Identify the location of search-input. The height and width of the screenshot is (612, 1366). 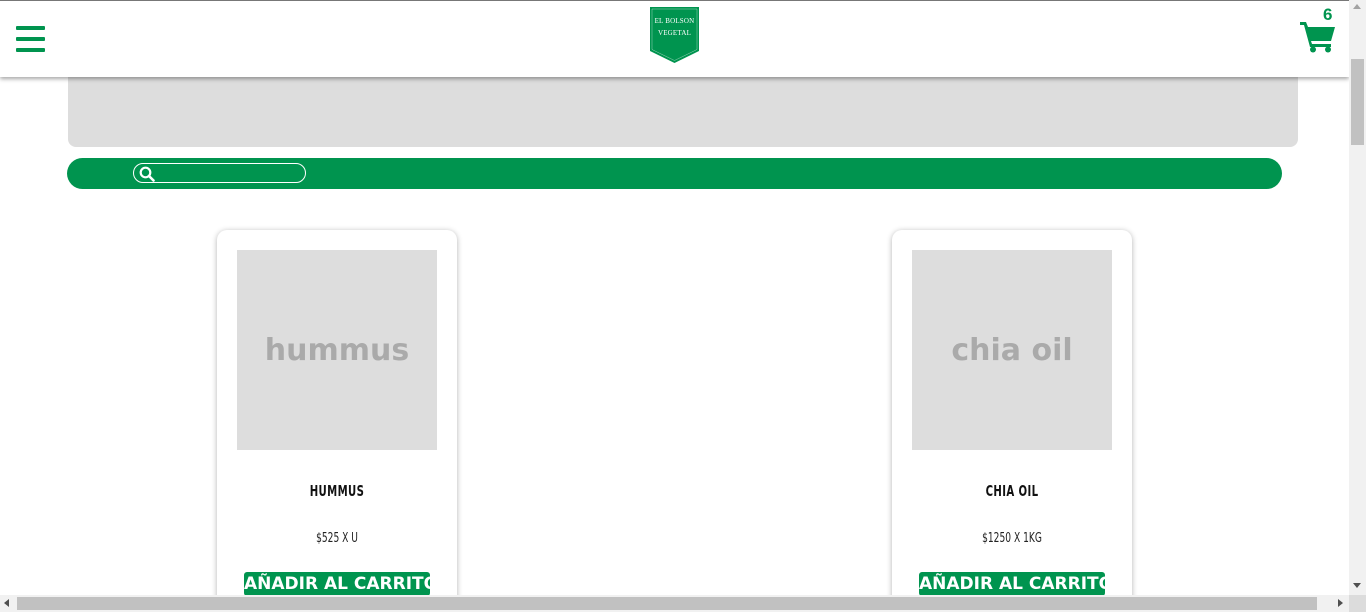
(228, 173).